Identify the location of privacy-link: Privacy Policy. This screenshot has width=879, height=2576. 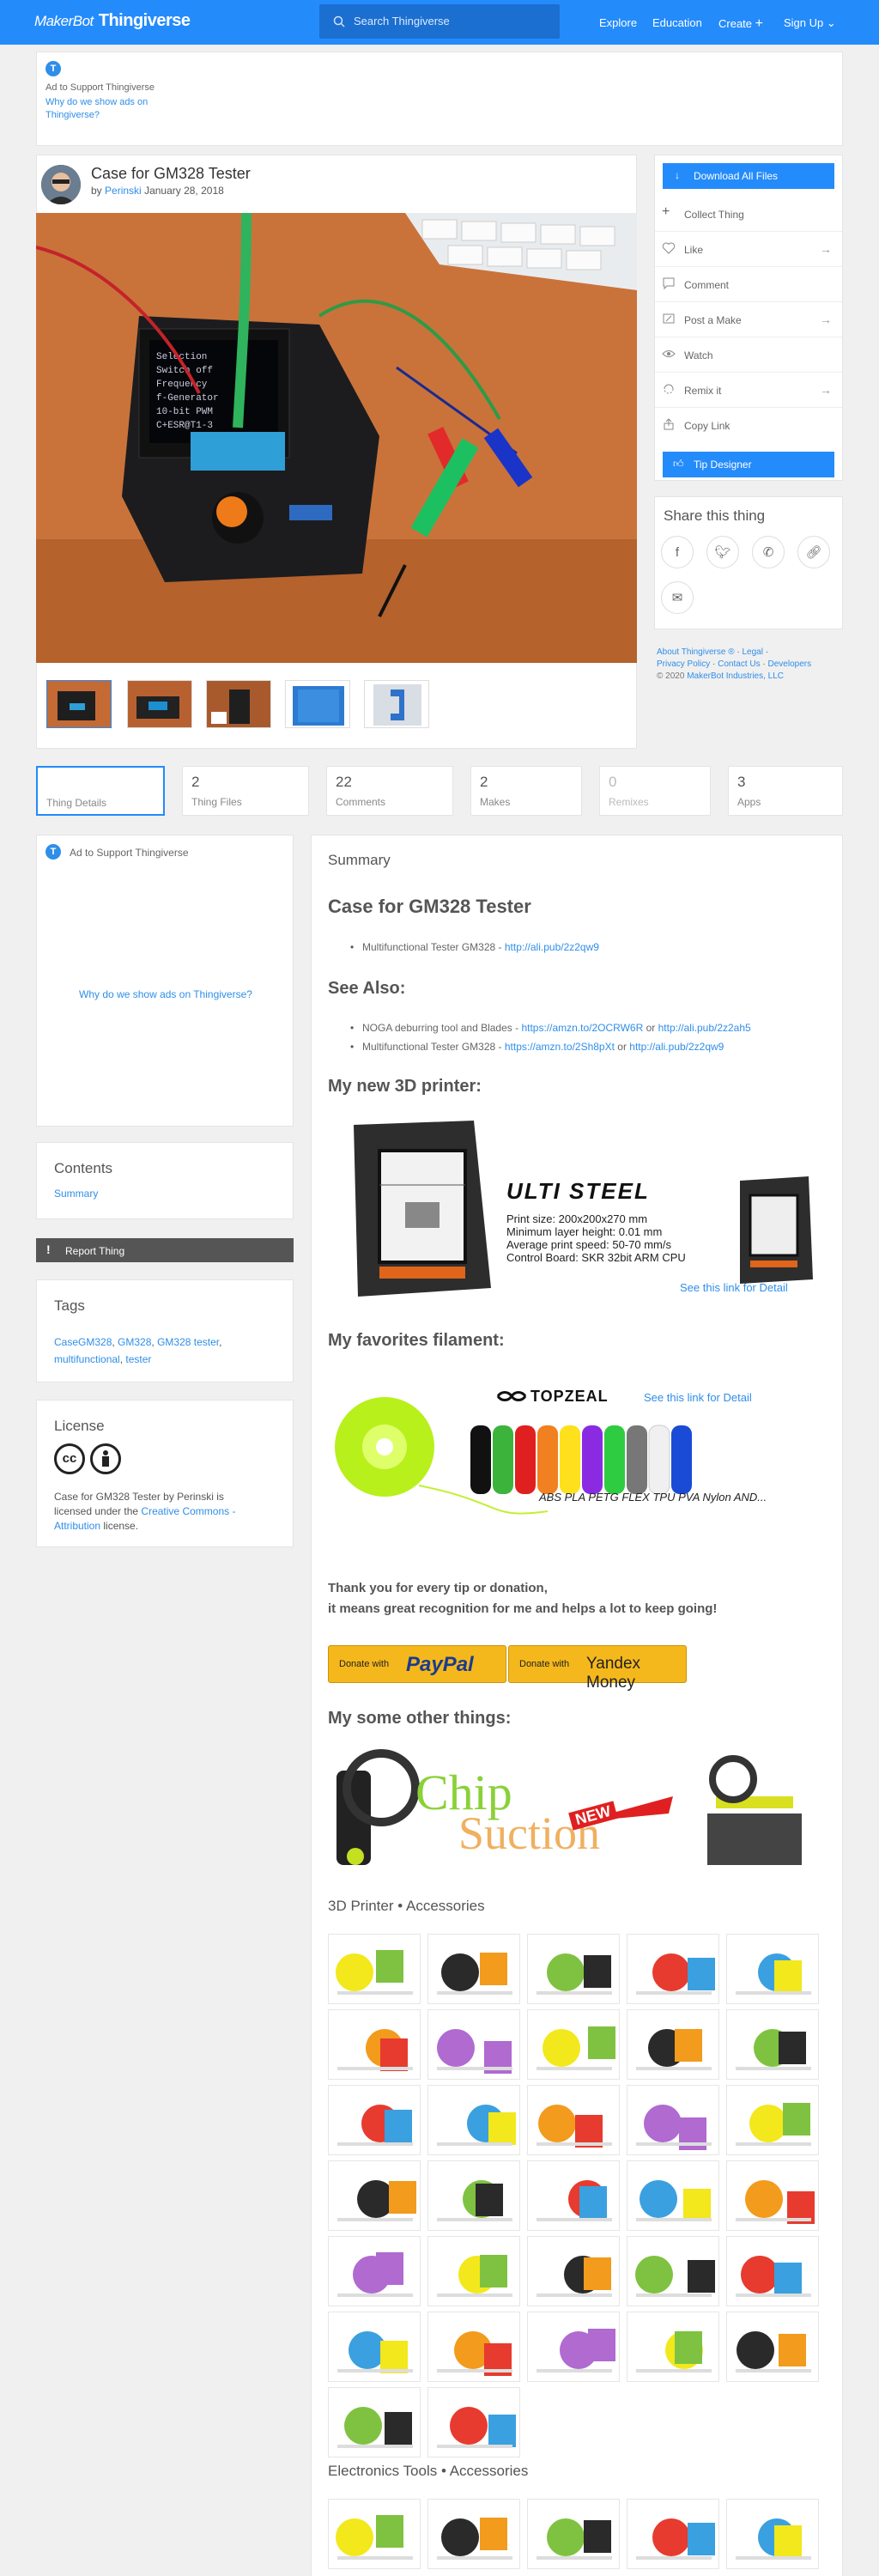
(683, 664).